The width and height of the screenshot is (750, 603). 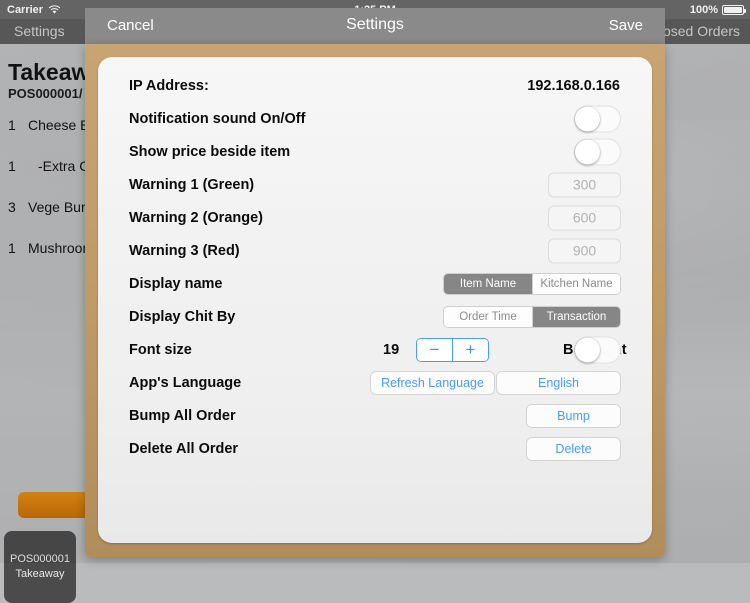 I want to click on bump-all-label: Bump All Order, so click(x=182, y=415).